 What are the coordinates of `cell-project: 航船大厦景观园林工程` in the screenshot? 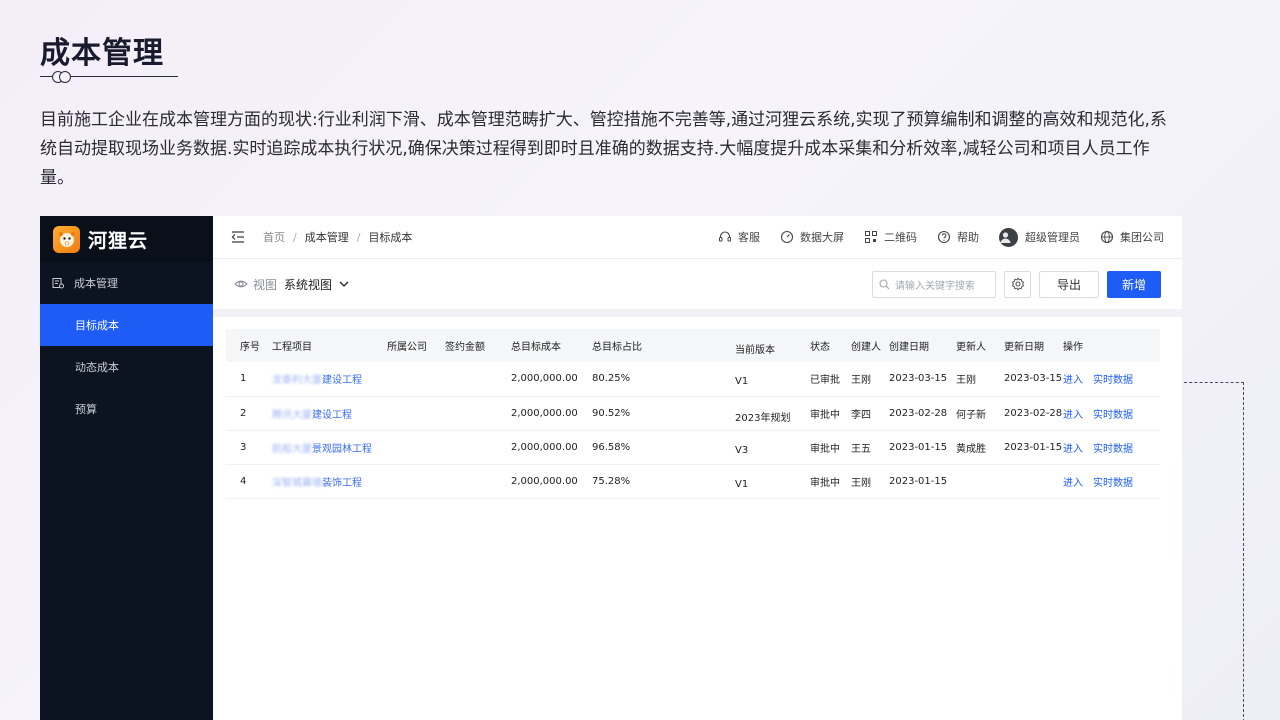 It's located at (329, 447).